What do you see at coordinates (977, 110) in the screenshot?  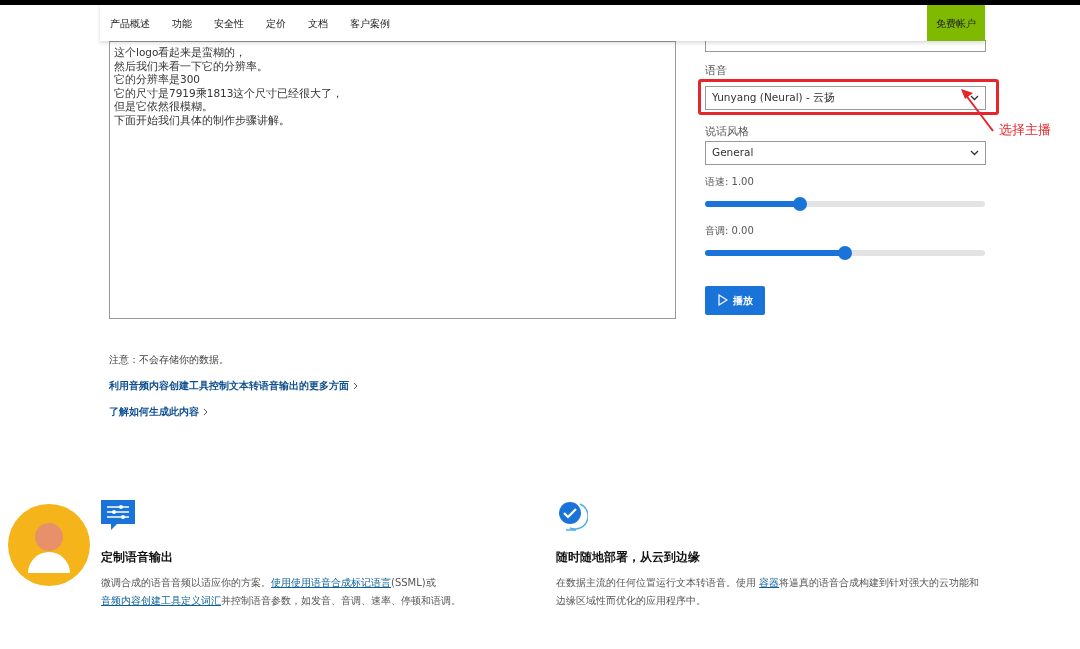 I see `annotation-arrow` at bounding box center [977, 110].